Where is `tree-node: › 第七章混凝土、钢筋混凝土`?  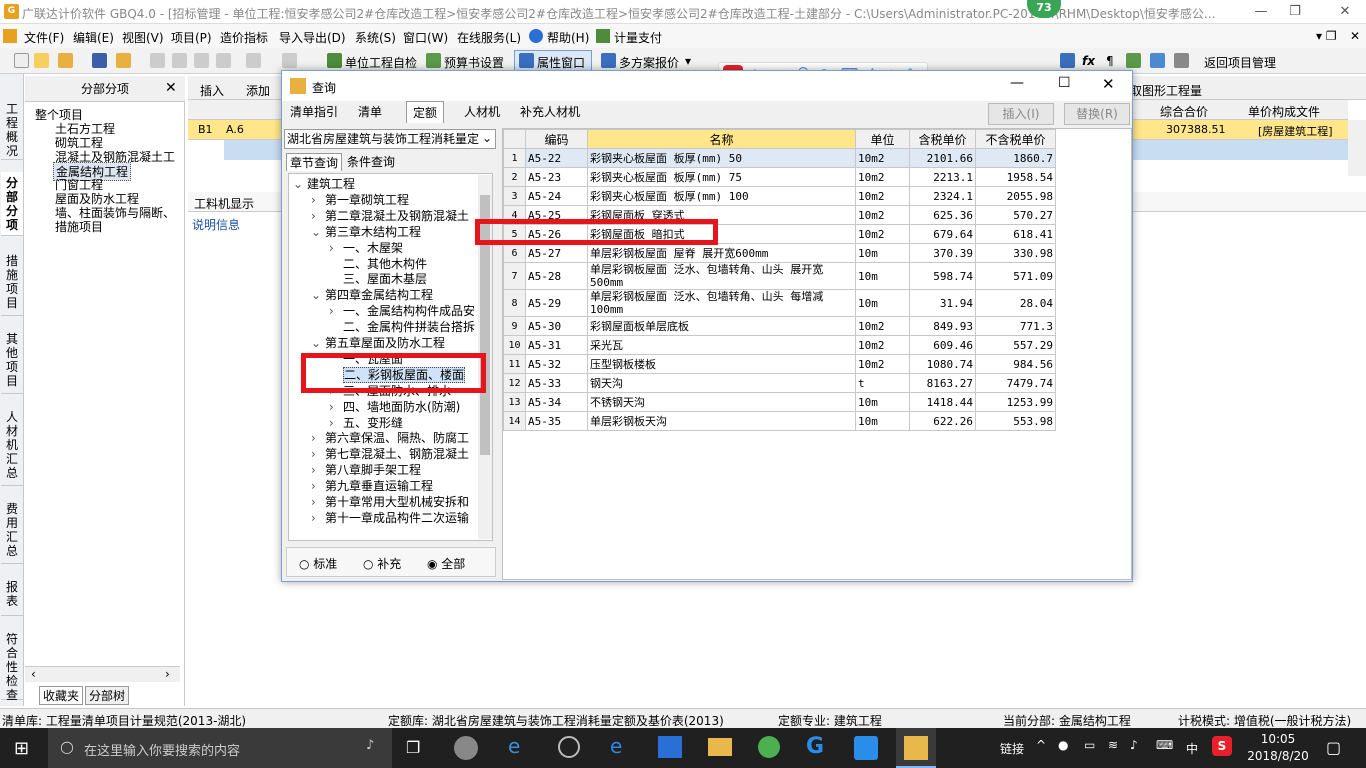 tree-node: › 第七章混凝土、钢筋混凝土 is located at coordinates (390, 454).